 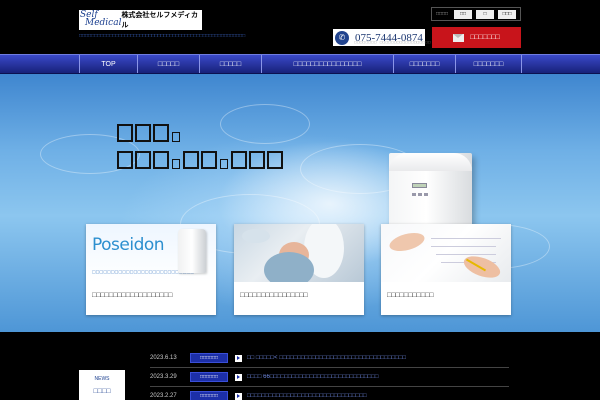 I want to click on font-size-switcher: □□□□ □□ □ □□□, so click(x=476, y=14).